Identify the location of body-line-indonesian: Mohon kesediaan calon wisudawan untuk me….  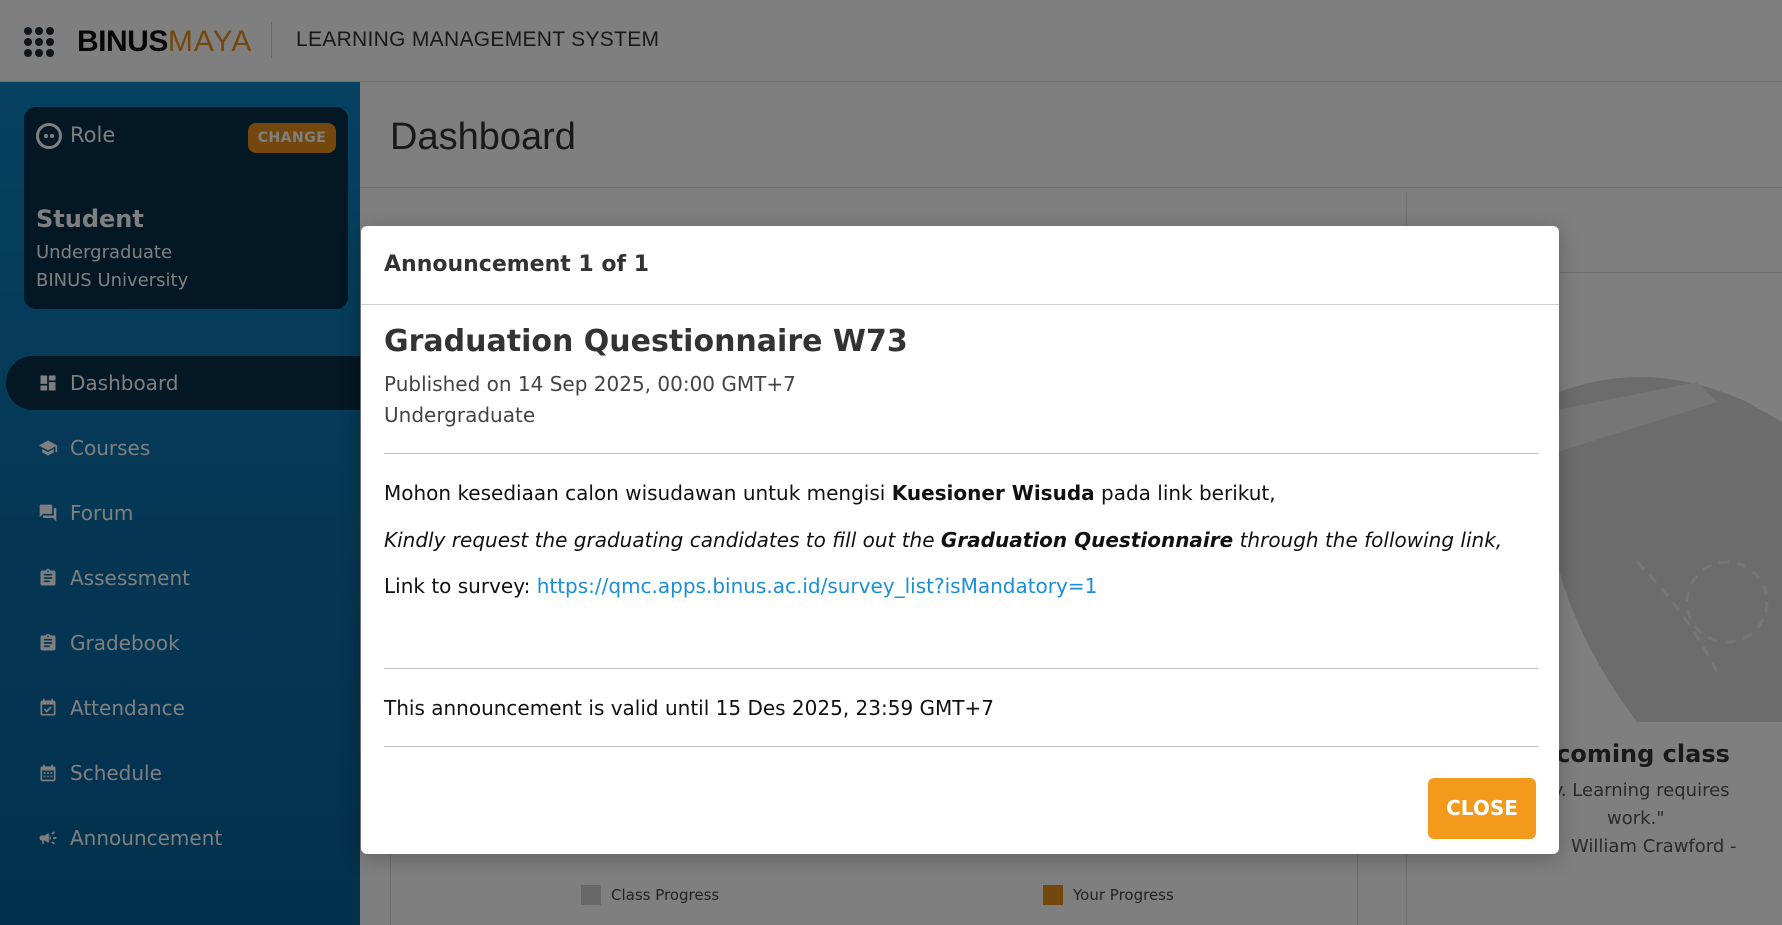
(830, 493).